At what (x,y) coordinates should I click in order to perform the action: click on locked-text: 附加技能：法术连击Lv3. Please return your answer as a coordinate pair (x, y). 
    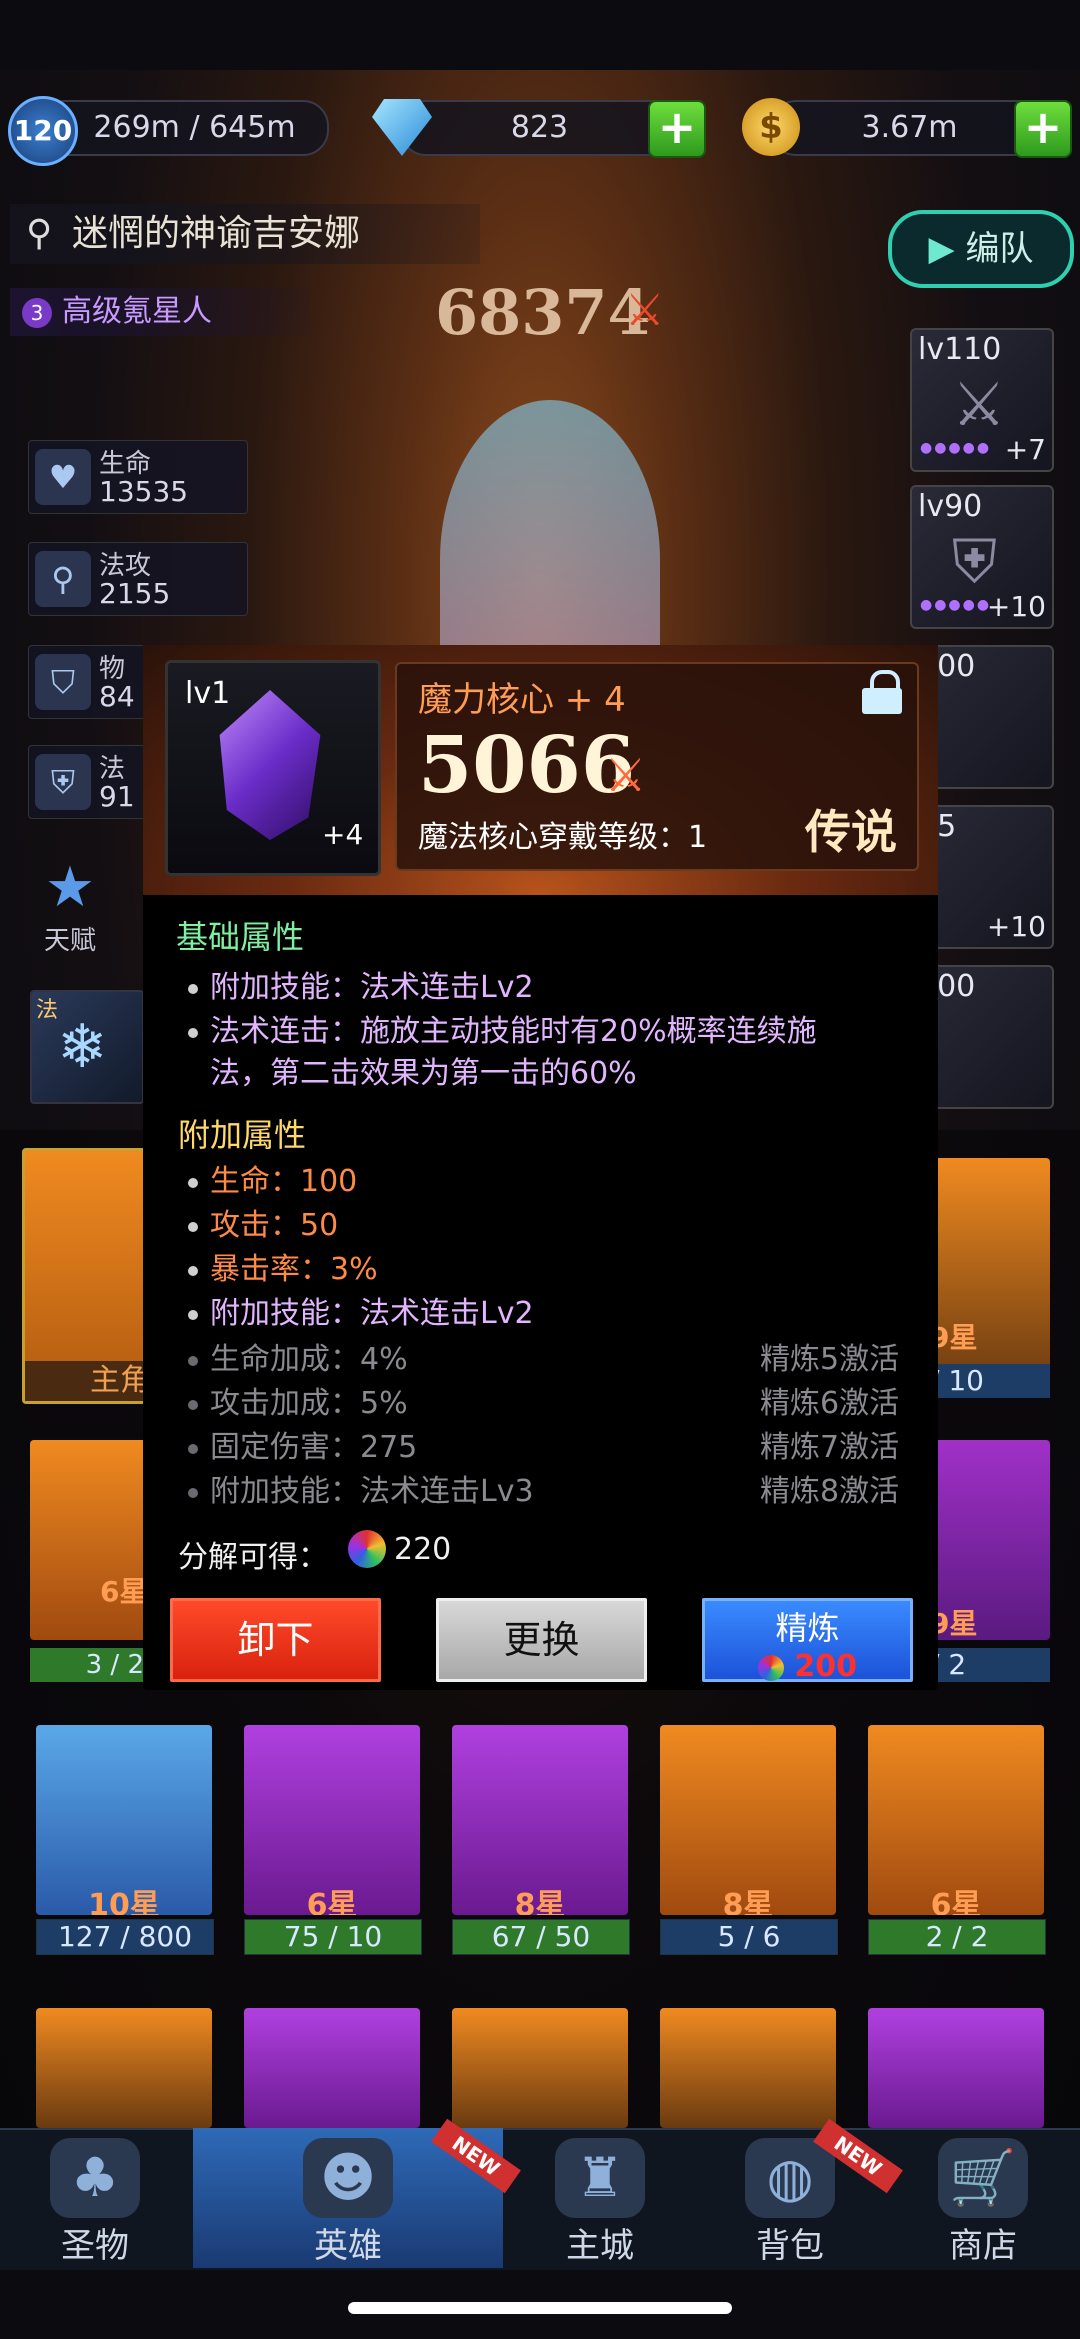
    Looking at the image, I should click on (372, 1491).